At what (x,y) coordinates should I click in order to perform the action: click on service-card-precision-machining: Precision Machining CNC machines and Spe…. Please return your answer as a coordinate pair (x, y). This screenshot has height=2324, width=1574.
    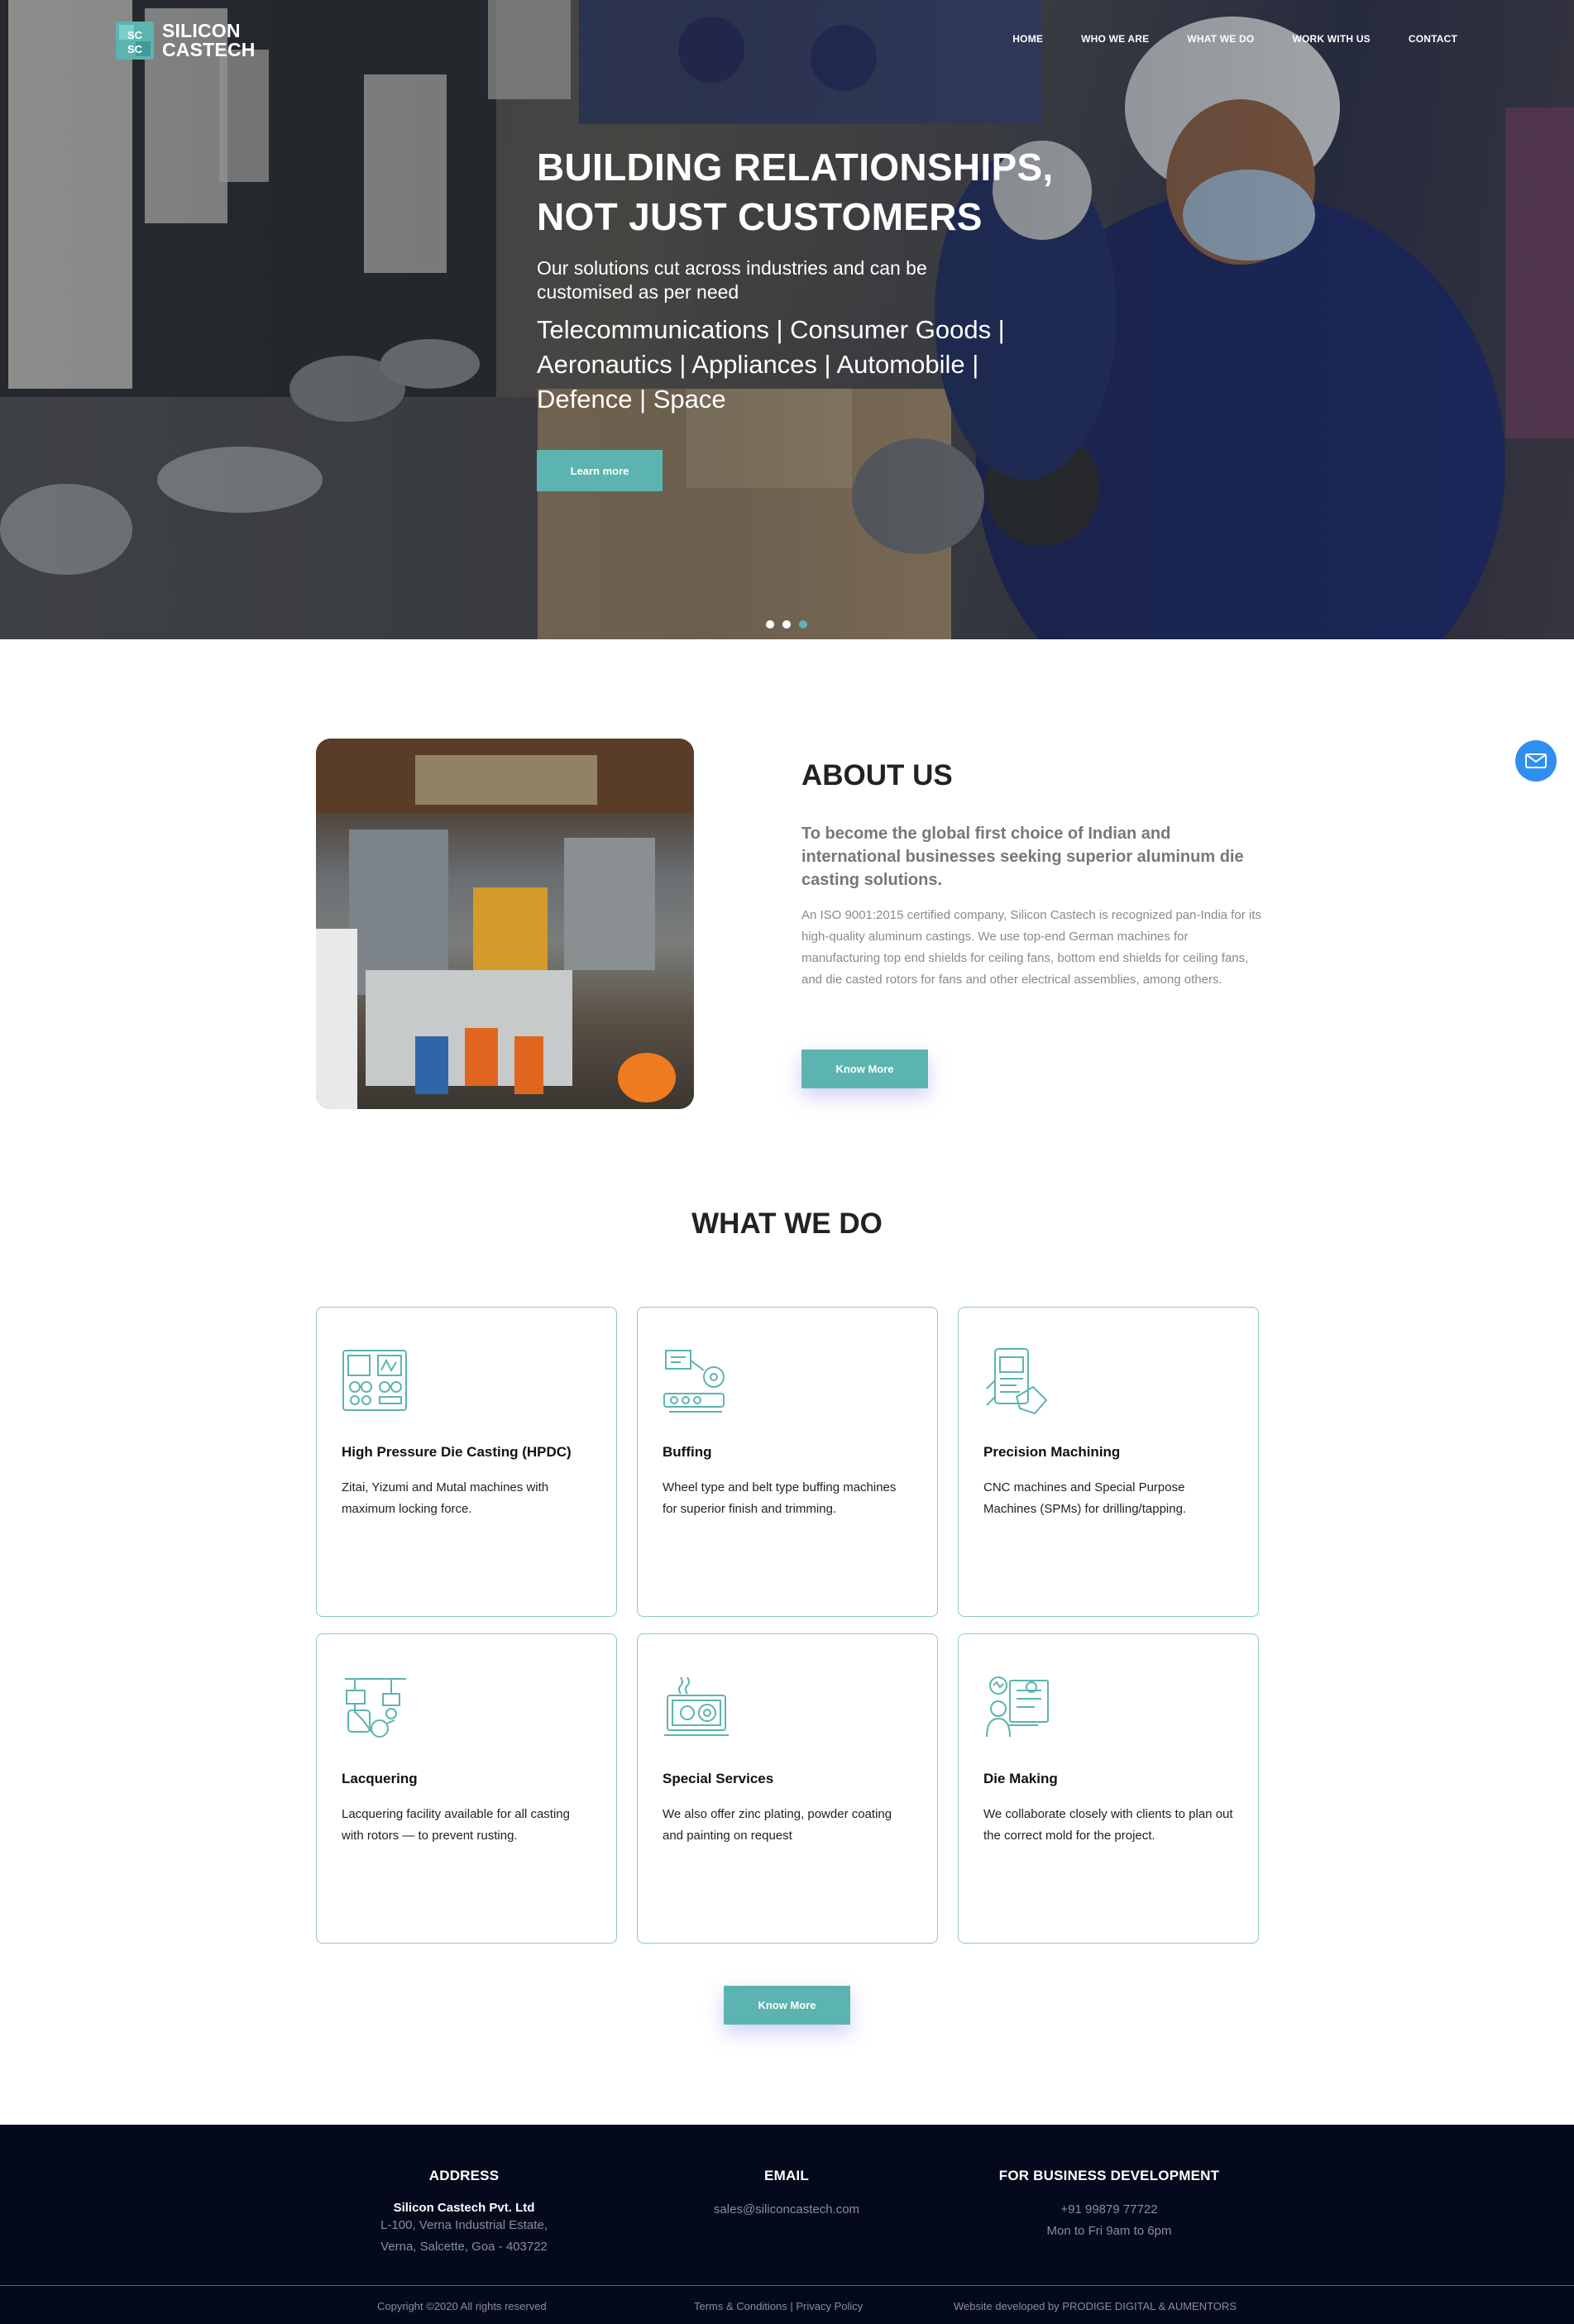
    Looking at the image, I should click on (1108, 1462).